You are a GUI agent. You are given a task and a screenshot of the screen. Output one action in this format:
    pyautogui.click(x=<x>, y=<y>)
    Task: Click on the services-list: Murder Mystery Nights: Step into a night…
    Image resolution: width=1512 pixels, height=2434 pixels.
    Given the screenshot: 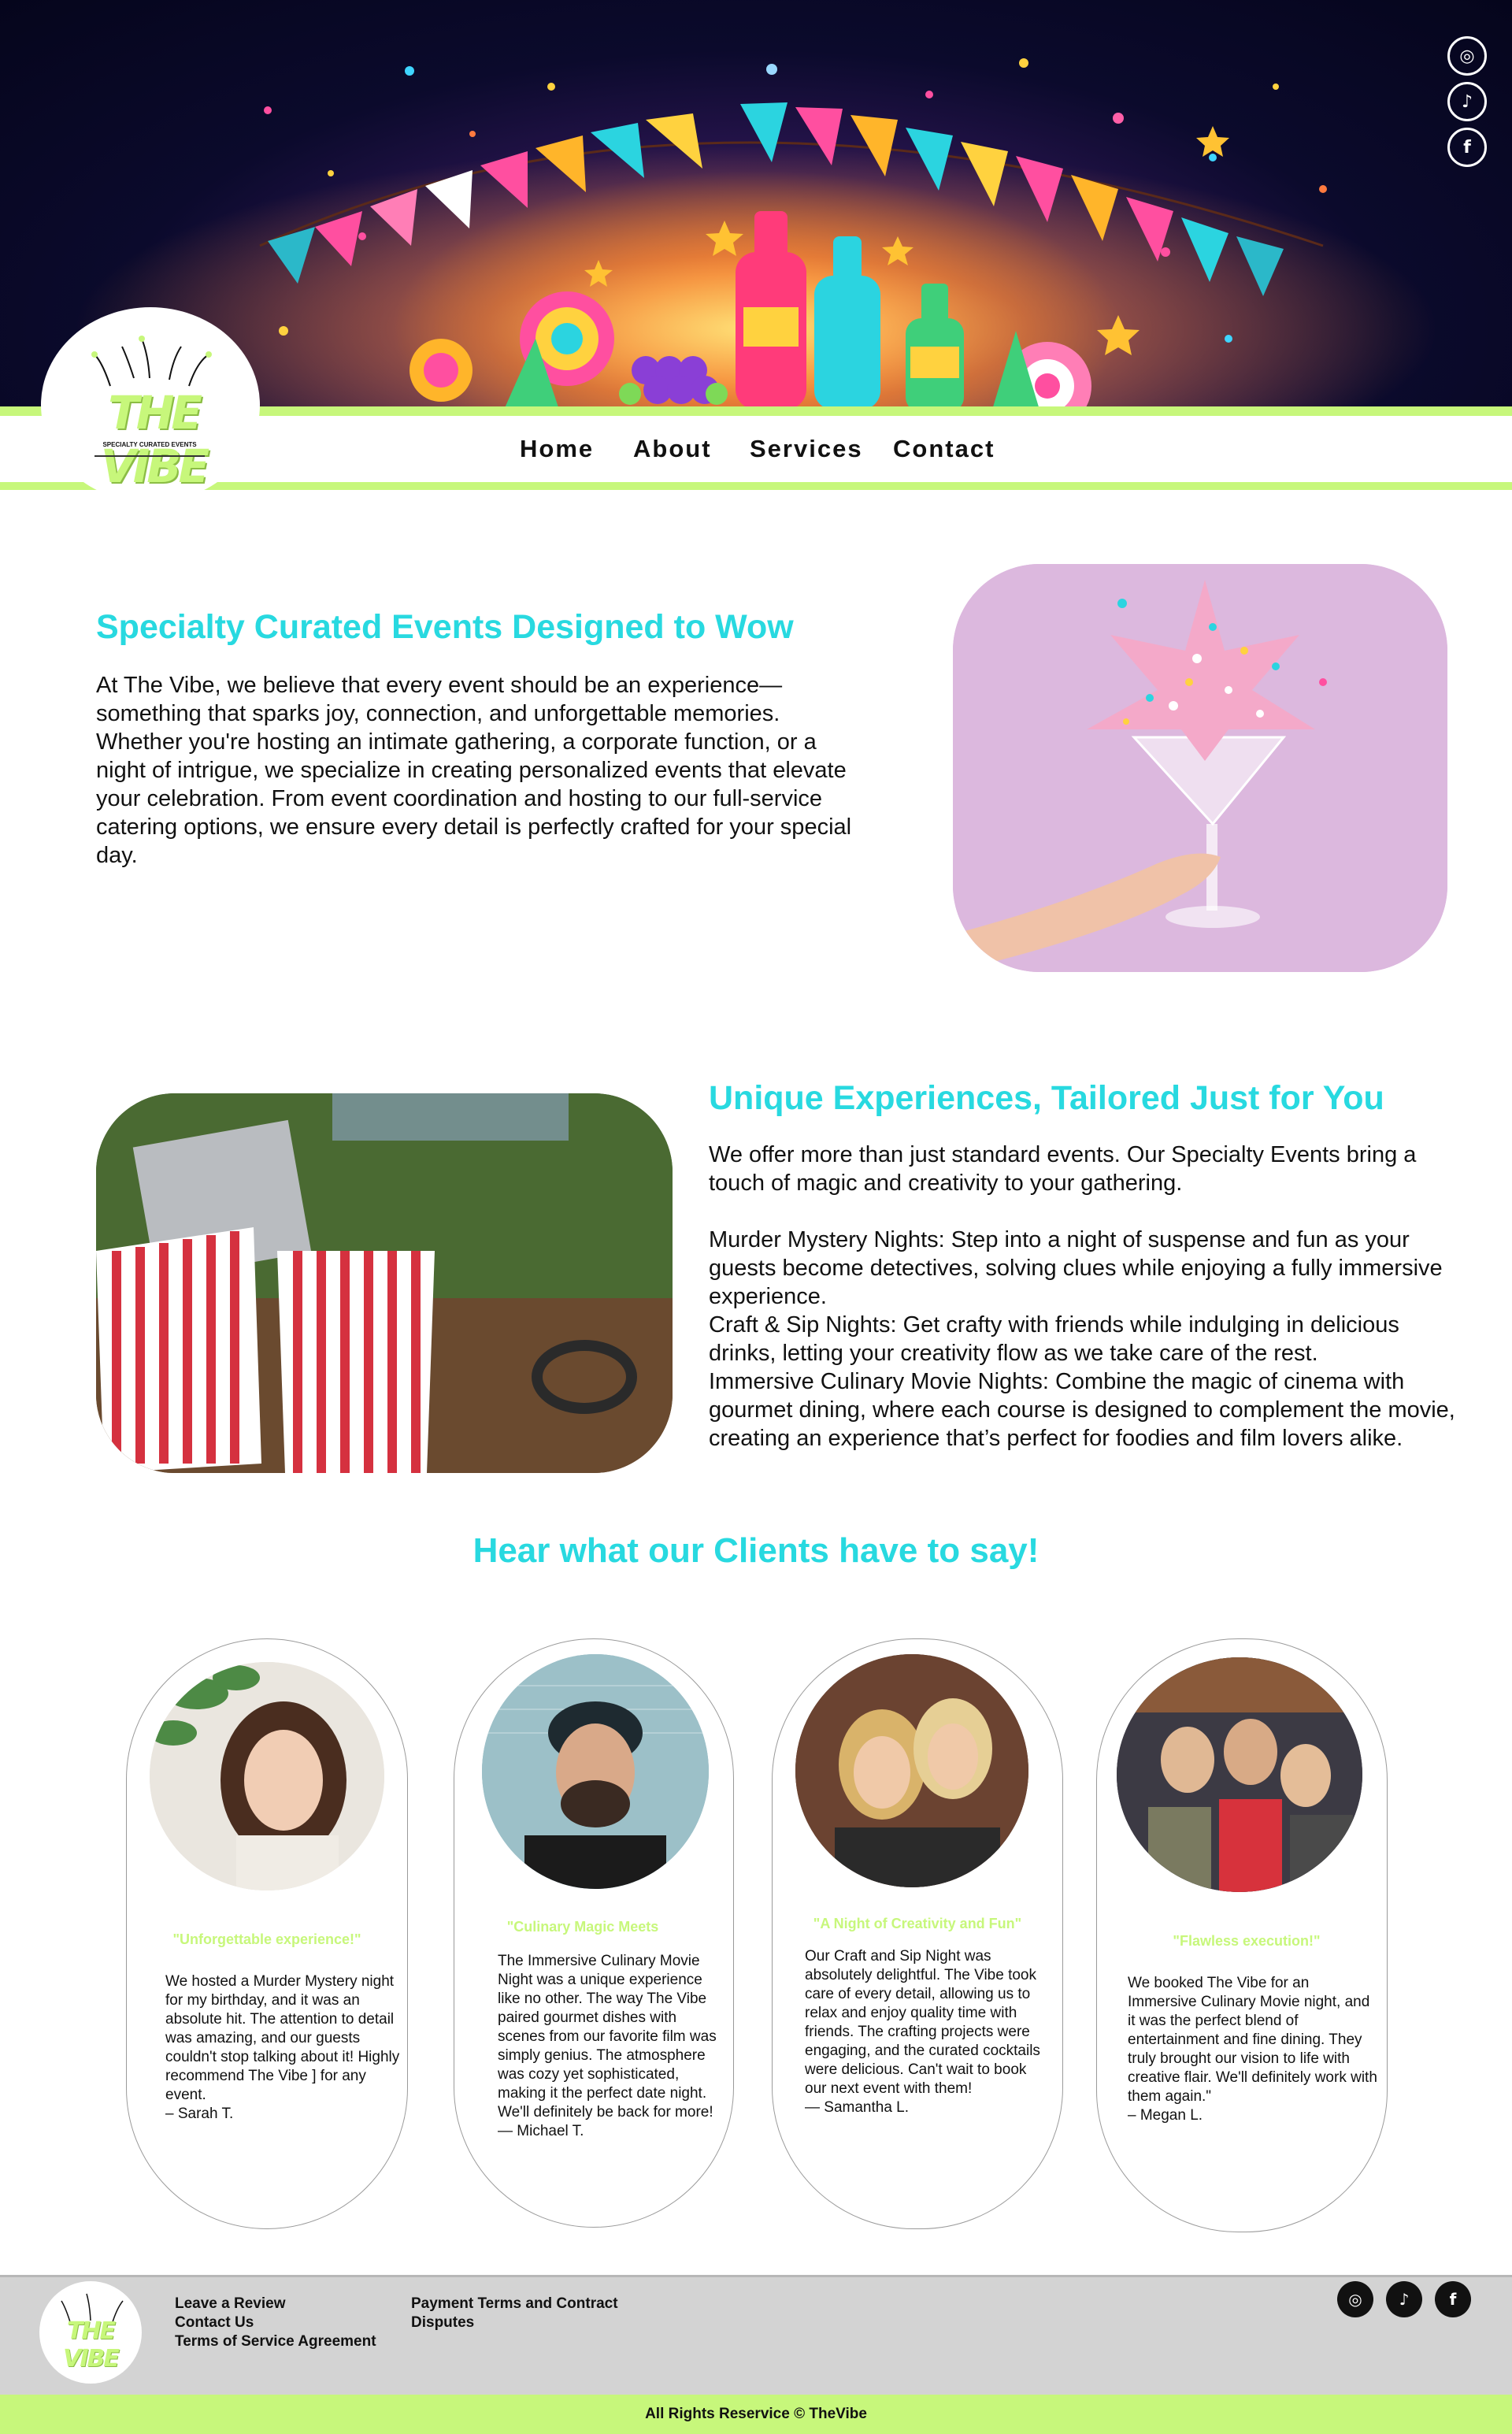 What is the action you would take?
    pyautogui.click(x=1083, y=1339)
    